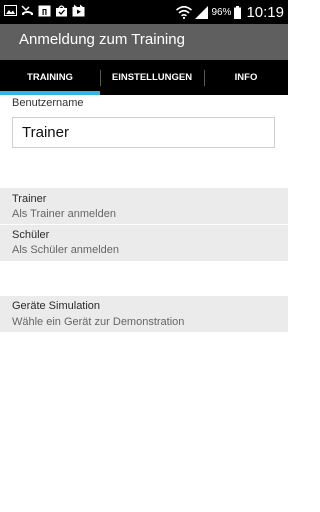 The height and width of the screenshot is (512, 320). Describe the element at coordinates (238, 12) in the screenshot. I see `battery-icon` at that location.